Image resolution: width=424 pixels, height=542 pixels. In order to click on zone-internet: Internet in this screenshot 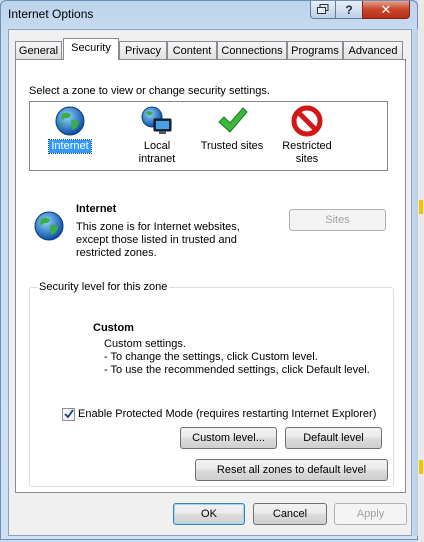, I will do `click(70, 129)`.